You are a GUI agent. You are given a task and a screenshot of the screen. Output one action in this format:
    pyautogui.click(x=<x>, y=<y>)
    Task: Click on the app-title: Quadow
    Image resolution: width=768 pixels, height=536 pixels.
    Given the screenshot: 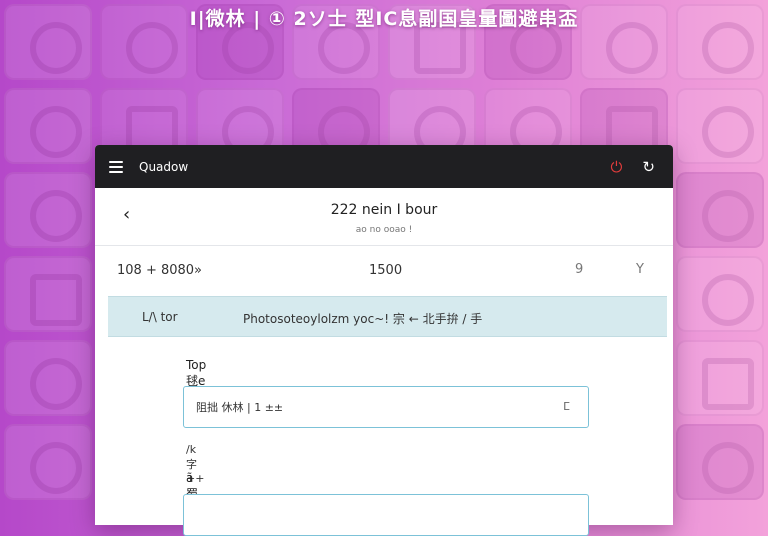 What is the action you would take?
    pyautogui.click(x=164, y=166)
    